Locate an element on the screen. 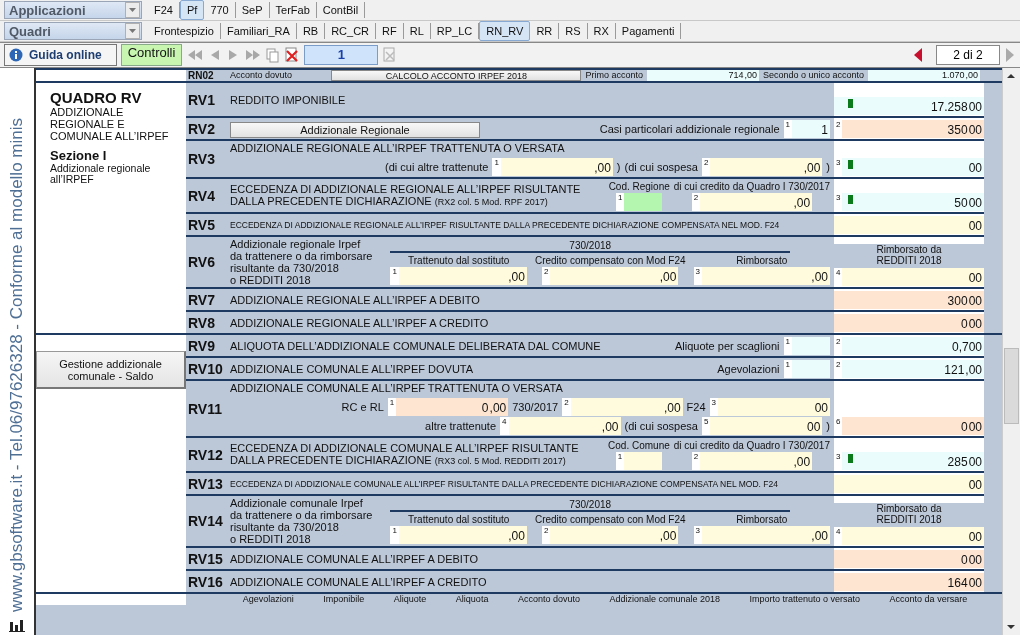  chart-icon is located at coordinates (17, 626).